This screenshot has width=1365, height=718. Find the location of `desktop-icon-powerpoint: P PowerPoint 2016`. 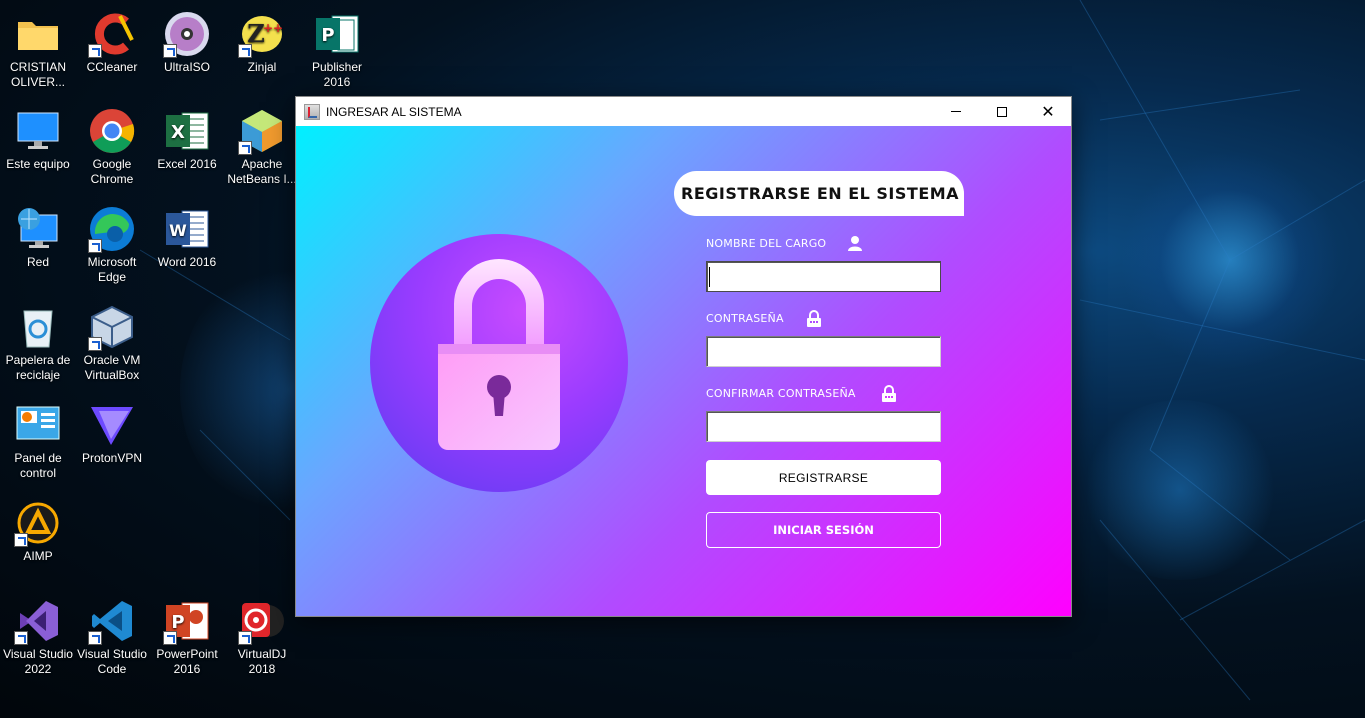

desktop-icon-powerpoint: P PowerPoint 2016 is located at coordinates (187, 637).